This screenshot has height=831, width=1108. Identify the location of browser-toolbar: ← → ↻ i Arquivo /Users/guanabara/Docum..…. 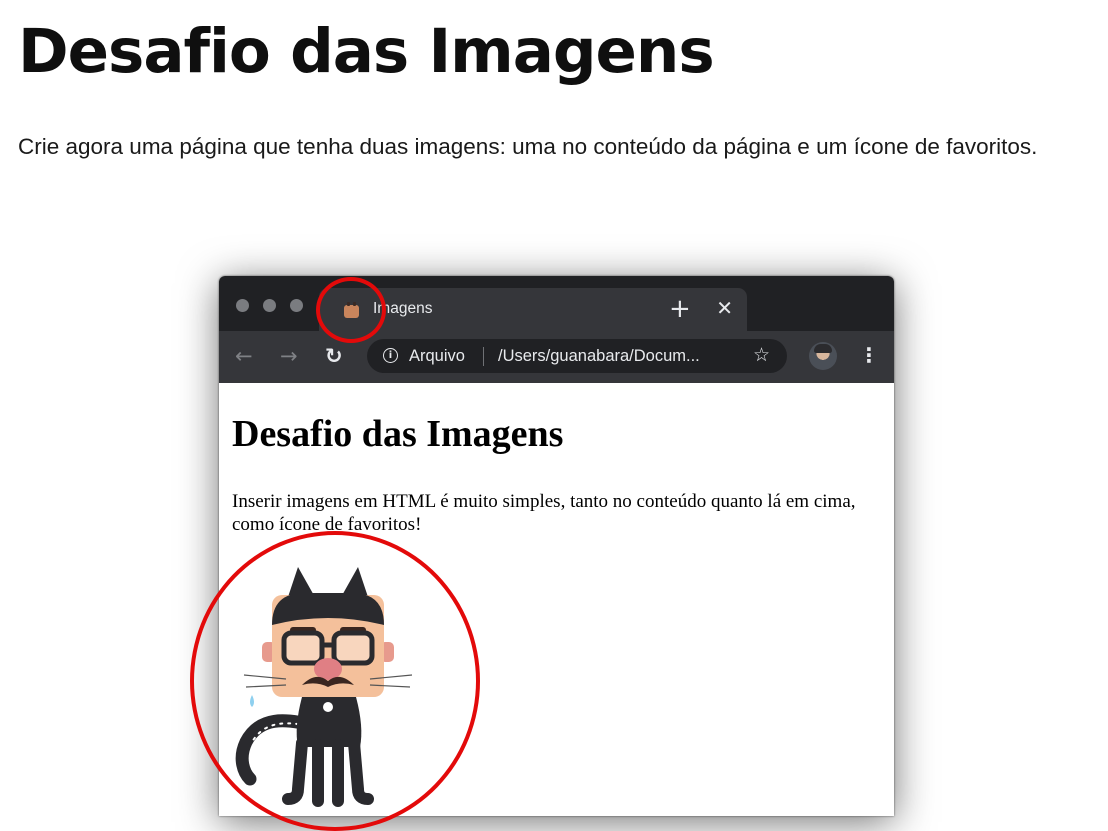
(556, 357).